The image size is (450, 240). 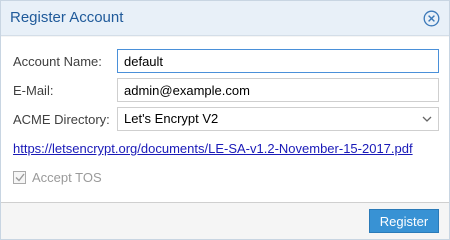 What do you see at coordinates (431, 18) in the screenshot?
I see `close-icon` at bounding box center [431, 18].